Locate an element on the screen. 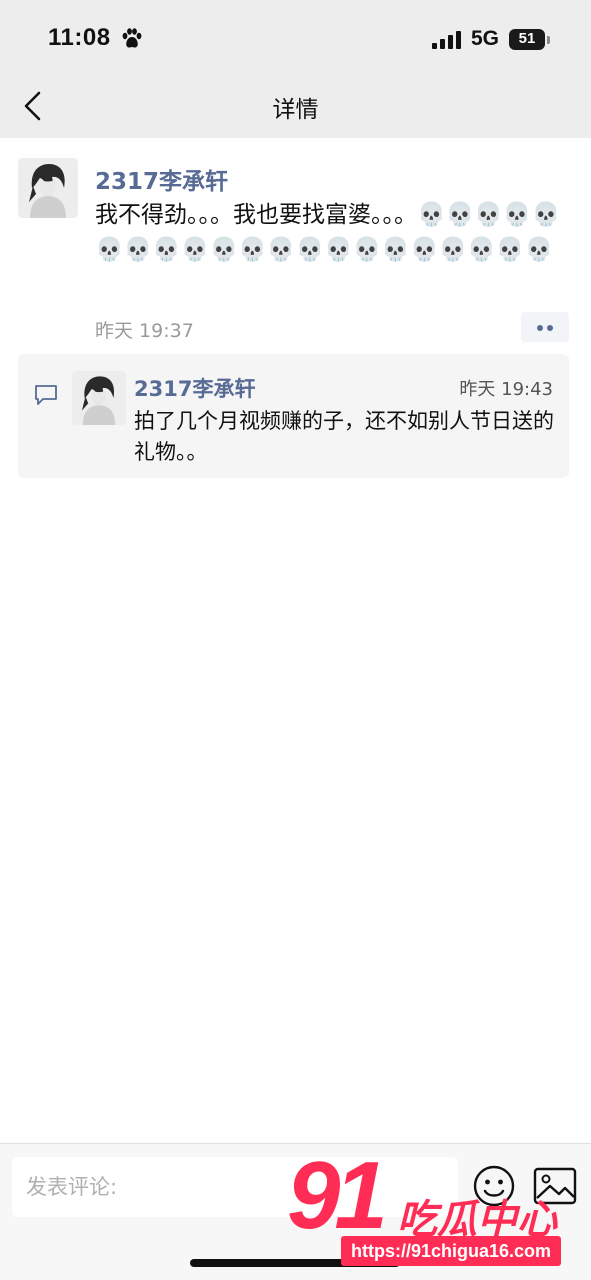 This screenshot has width=591, height=1280. watermark-logo: 91 吃瓜中心 https://91chigua16.com is located at coordinates (432, 1207).